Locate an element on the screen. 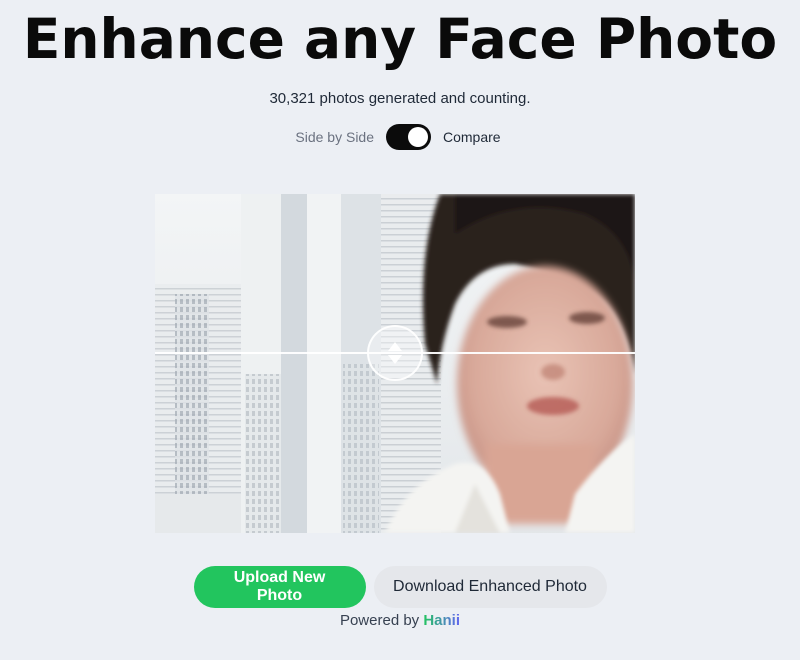 Image resolution: width=800 pixels, height=660 pixels. view-toggle-row: Side by Side Compare is located at coordinates (400, 137).